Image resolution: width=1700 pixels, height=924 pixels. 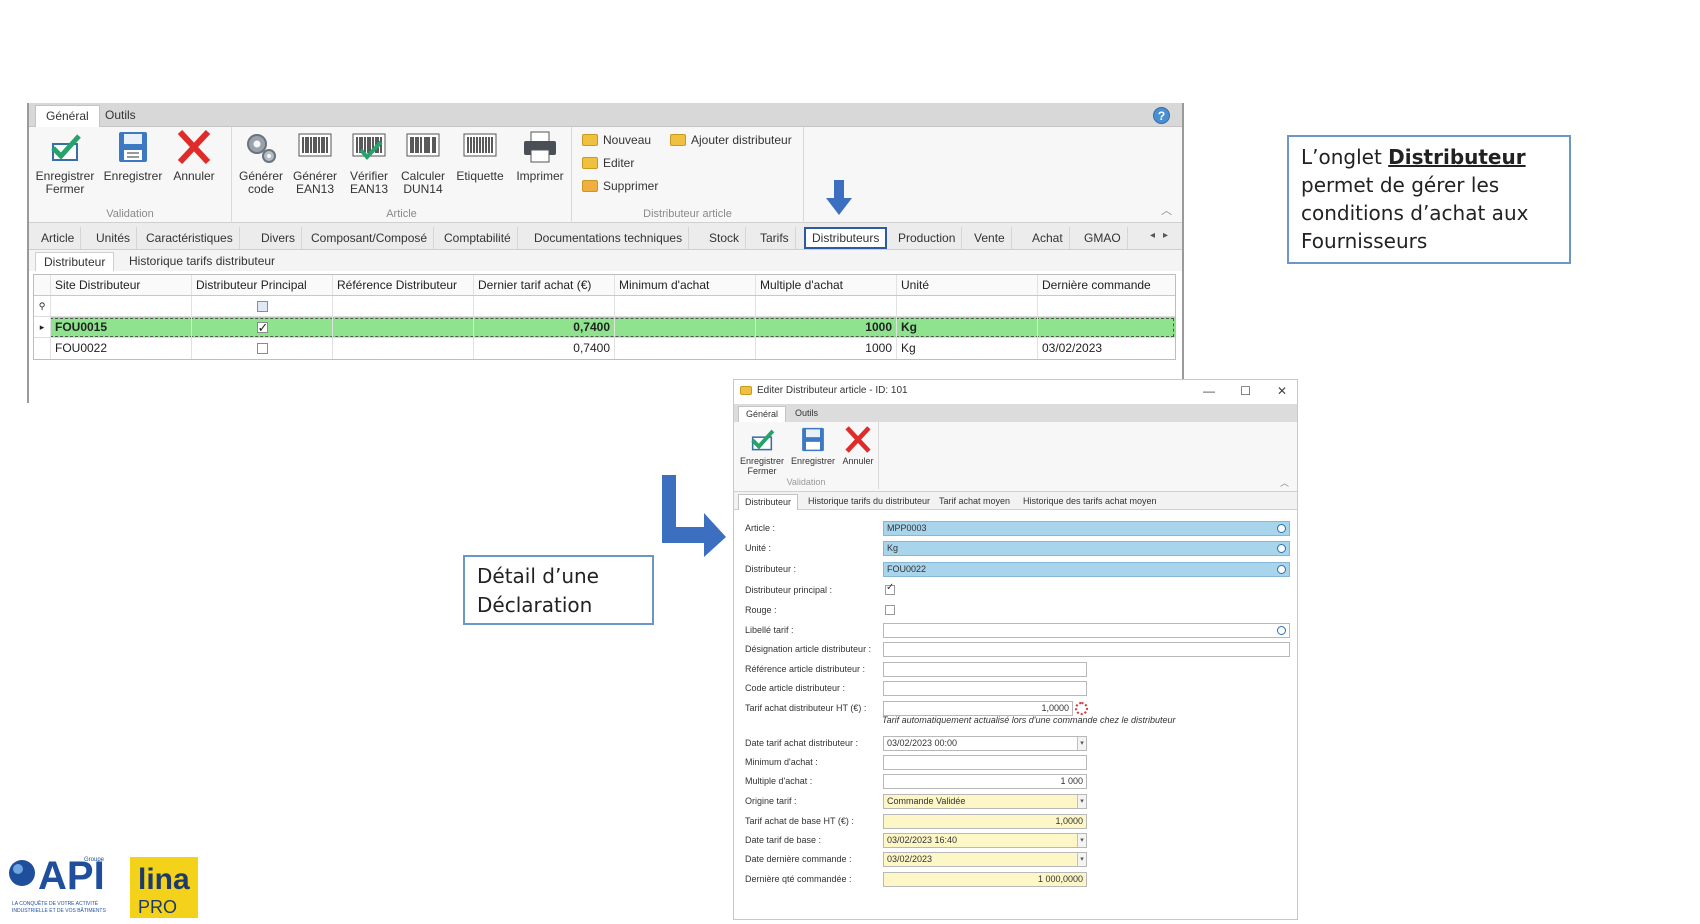 I want to click on unite-field: Kg, so click(x=1086, y=548).